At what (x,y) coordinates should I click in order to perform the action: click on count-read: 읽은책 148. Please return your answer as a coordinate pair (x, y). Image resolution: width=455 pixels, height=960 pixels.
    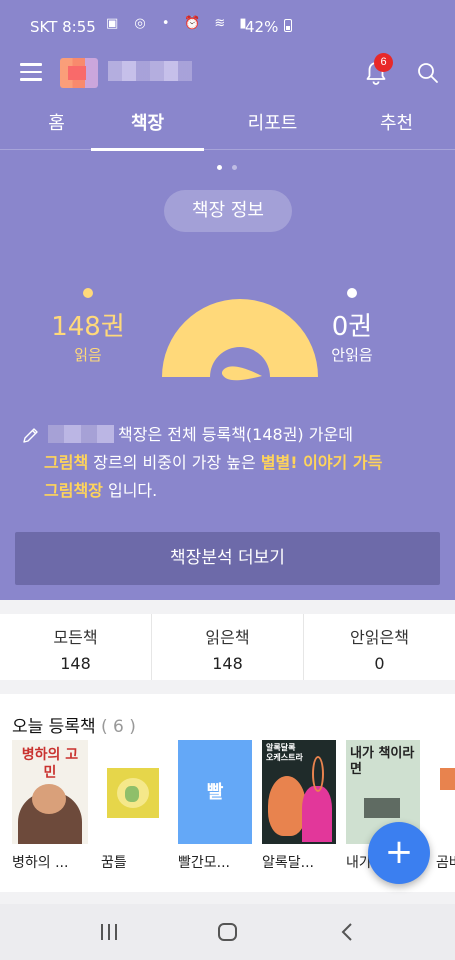
    Looking at the image, I should click on (227, 647).